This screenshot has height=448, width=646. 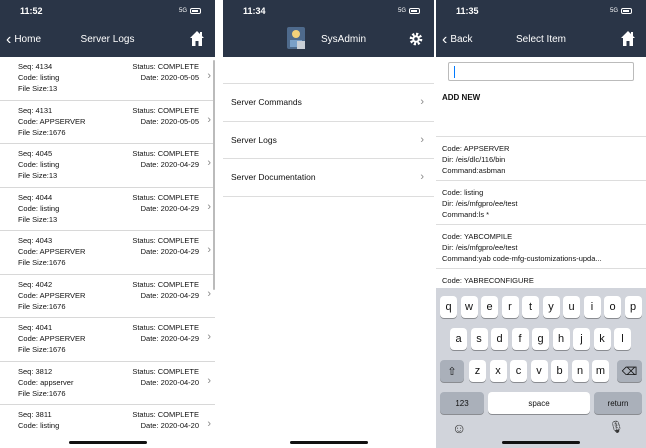 What do you see at coordinates (510, 307) in the screenshot?
I see `key-r: r` at bounding box center [510, 307].